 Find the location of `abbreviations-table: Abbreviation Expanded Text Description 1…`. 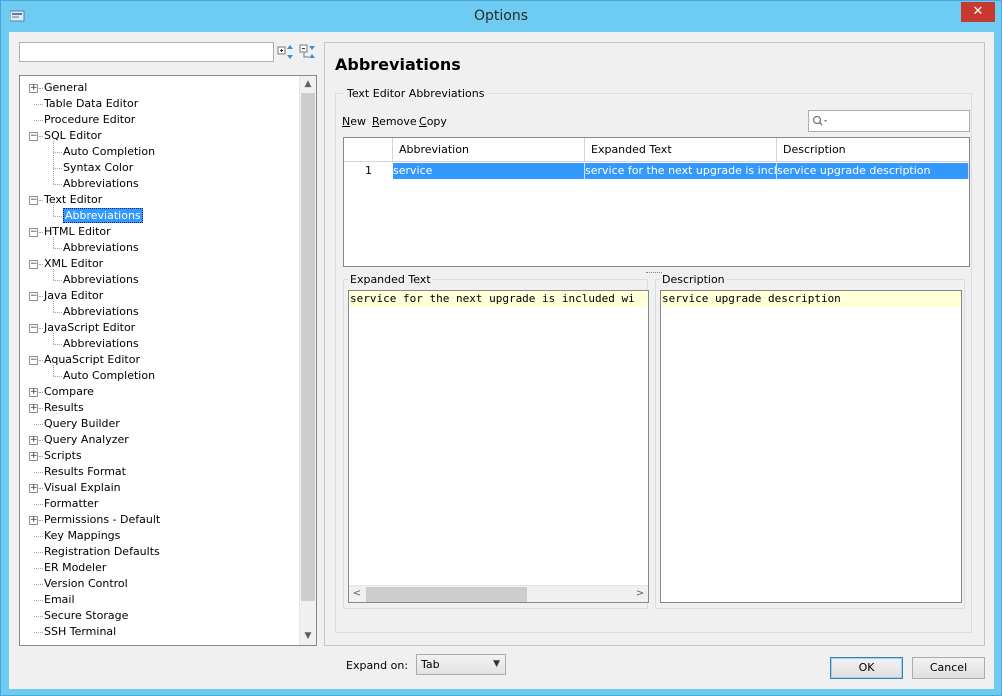

abbreviations-table: Abbreviation Expanded Text Description 1… is located at coordinates (656, 202).